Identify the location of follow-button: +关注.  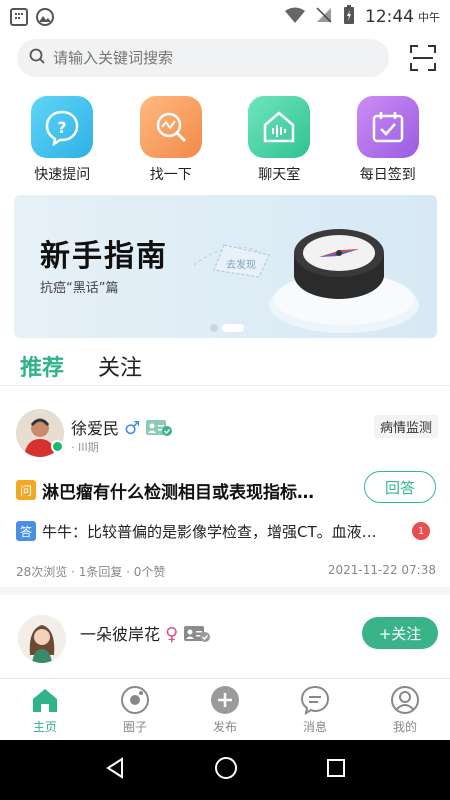
(400, 633).